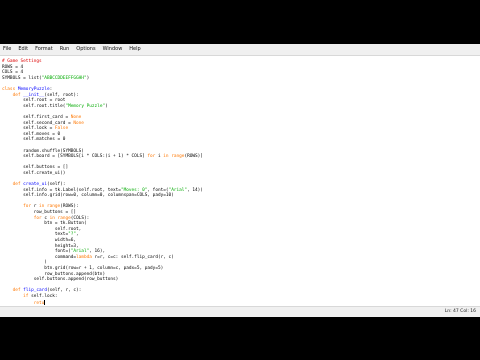 The height and width of the screenshot is (360, 480). What do you see at coordinates (85, 106) in the screenshot?
I see `code-token: "Memory Puzzle"` at bounding box center [85, 106].